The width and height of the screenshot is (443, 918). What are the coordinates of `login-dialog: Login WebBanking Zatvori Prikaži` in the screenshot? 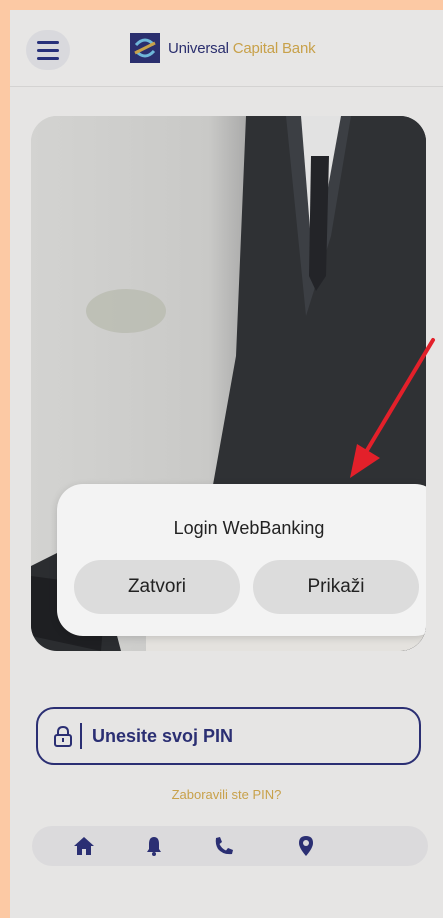 It's located at (241, 560).